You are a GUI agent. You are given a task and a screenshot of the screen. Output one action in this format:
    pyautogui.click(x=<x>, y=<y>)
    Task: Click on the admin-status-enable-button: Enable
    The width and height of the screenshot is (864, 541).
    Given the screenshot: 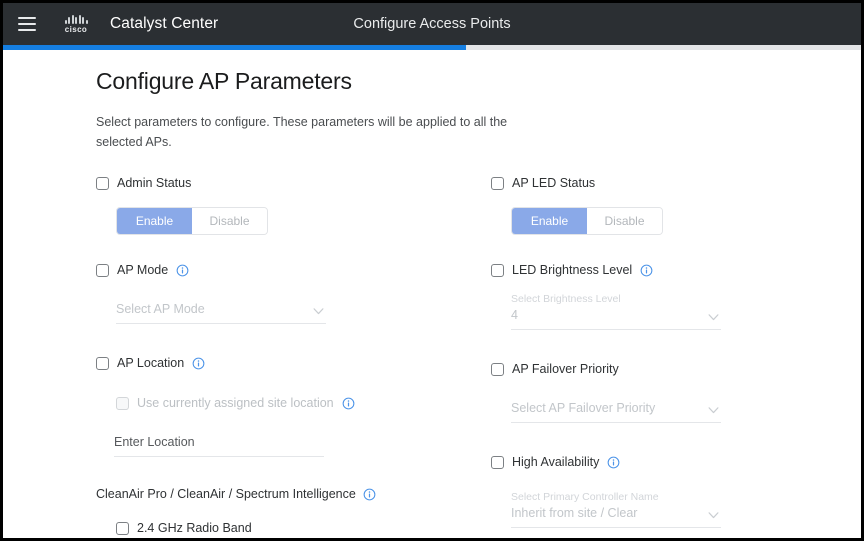 What is the action you would take?
    pyautogui.click(x=154, y=221)
    